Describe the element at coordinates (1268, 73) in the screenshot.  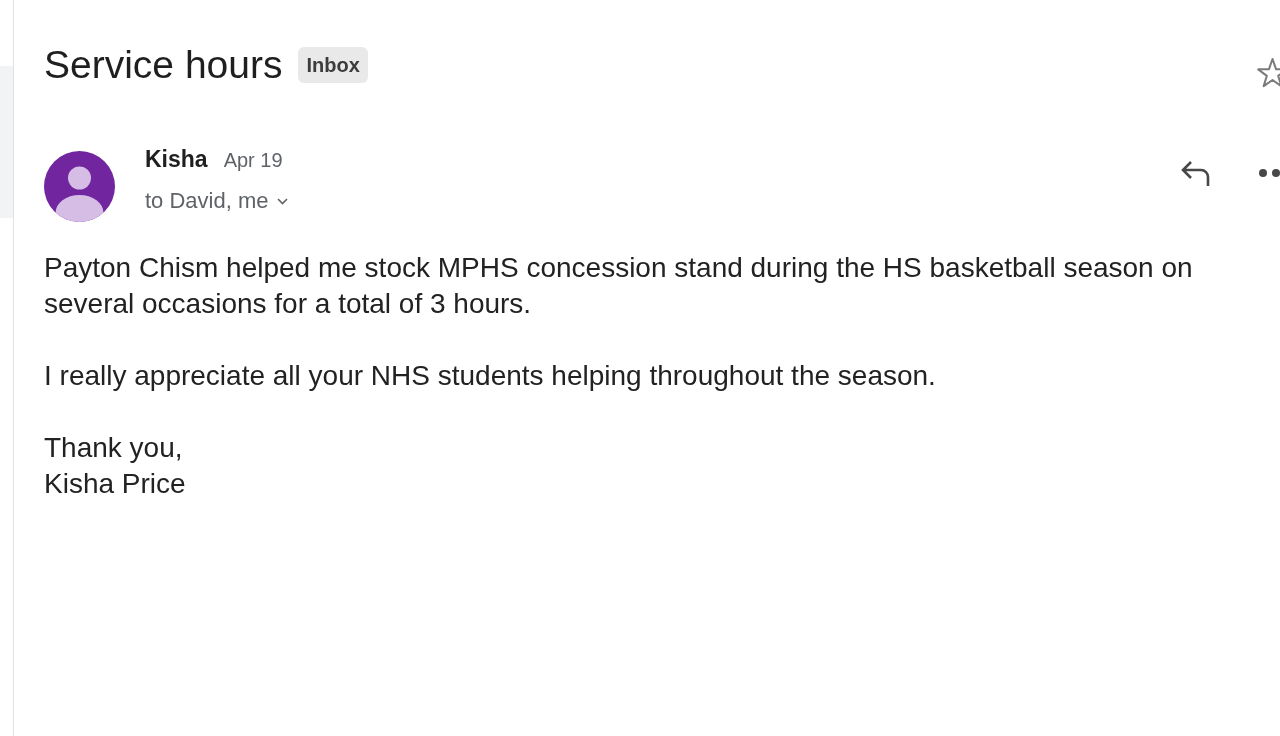
I see `star-icon` at that location.